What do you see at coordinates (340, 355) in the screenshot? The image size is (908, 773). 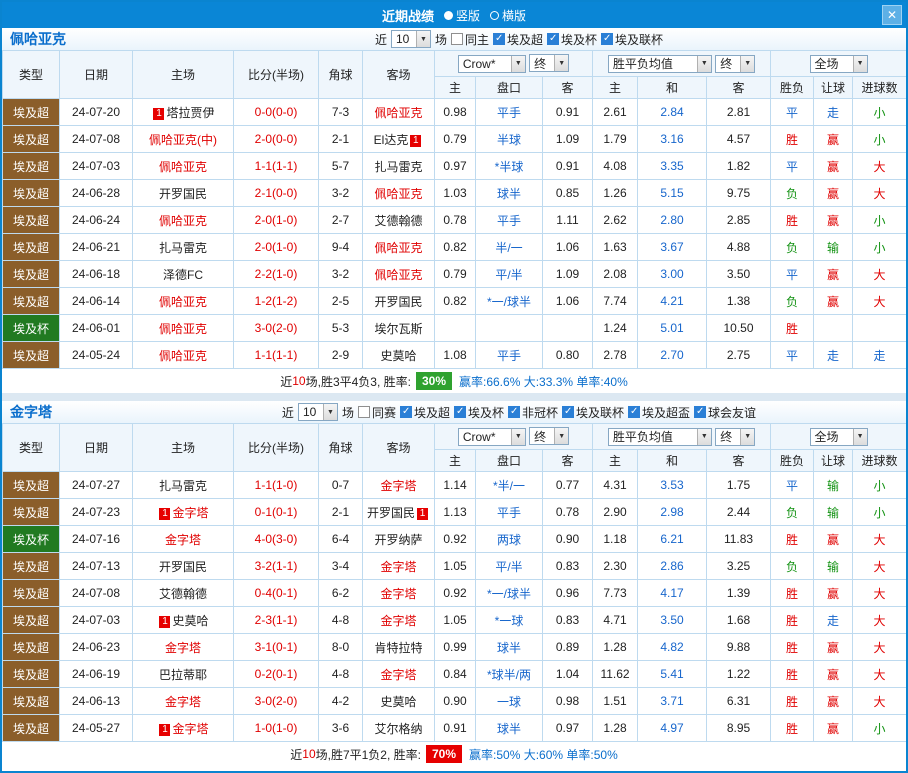 I see `corner-cell: 2-9` at bounding box center [340, 355].